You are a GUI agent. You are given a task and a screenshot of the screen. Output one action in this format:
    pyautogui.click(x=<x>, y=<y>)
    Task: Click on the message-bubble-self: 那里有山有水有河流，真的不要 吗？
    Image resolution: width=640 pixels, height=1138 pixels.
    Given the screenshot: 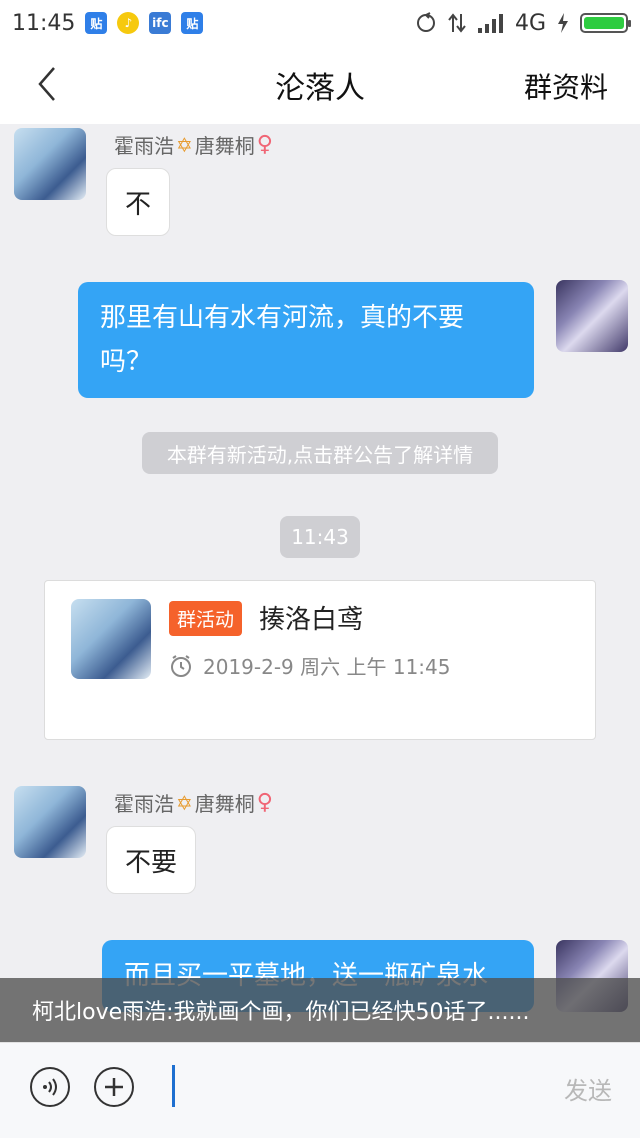 What is the action you would take?
    pyautogui.click(x=306, y=340)
    